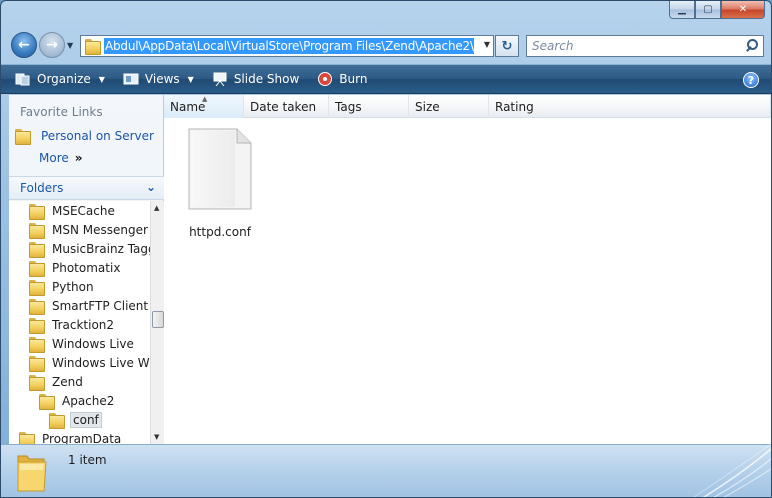 This screenshot has height=498, width=772. I want to click on tree-item: conf, so click(75, 419).